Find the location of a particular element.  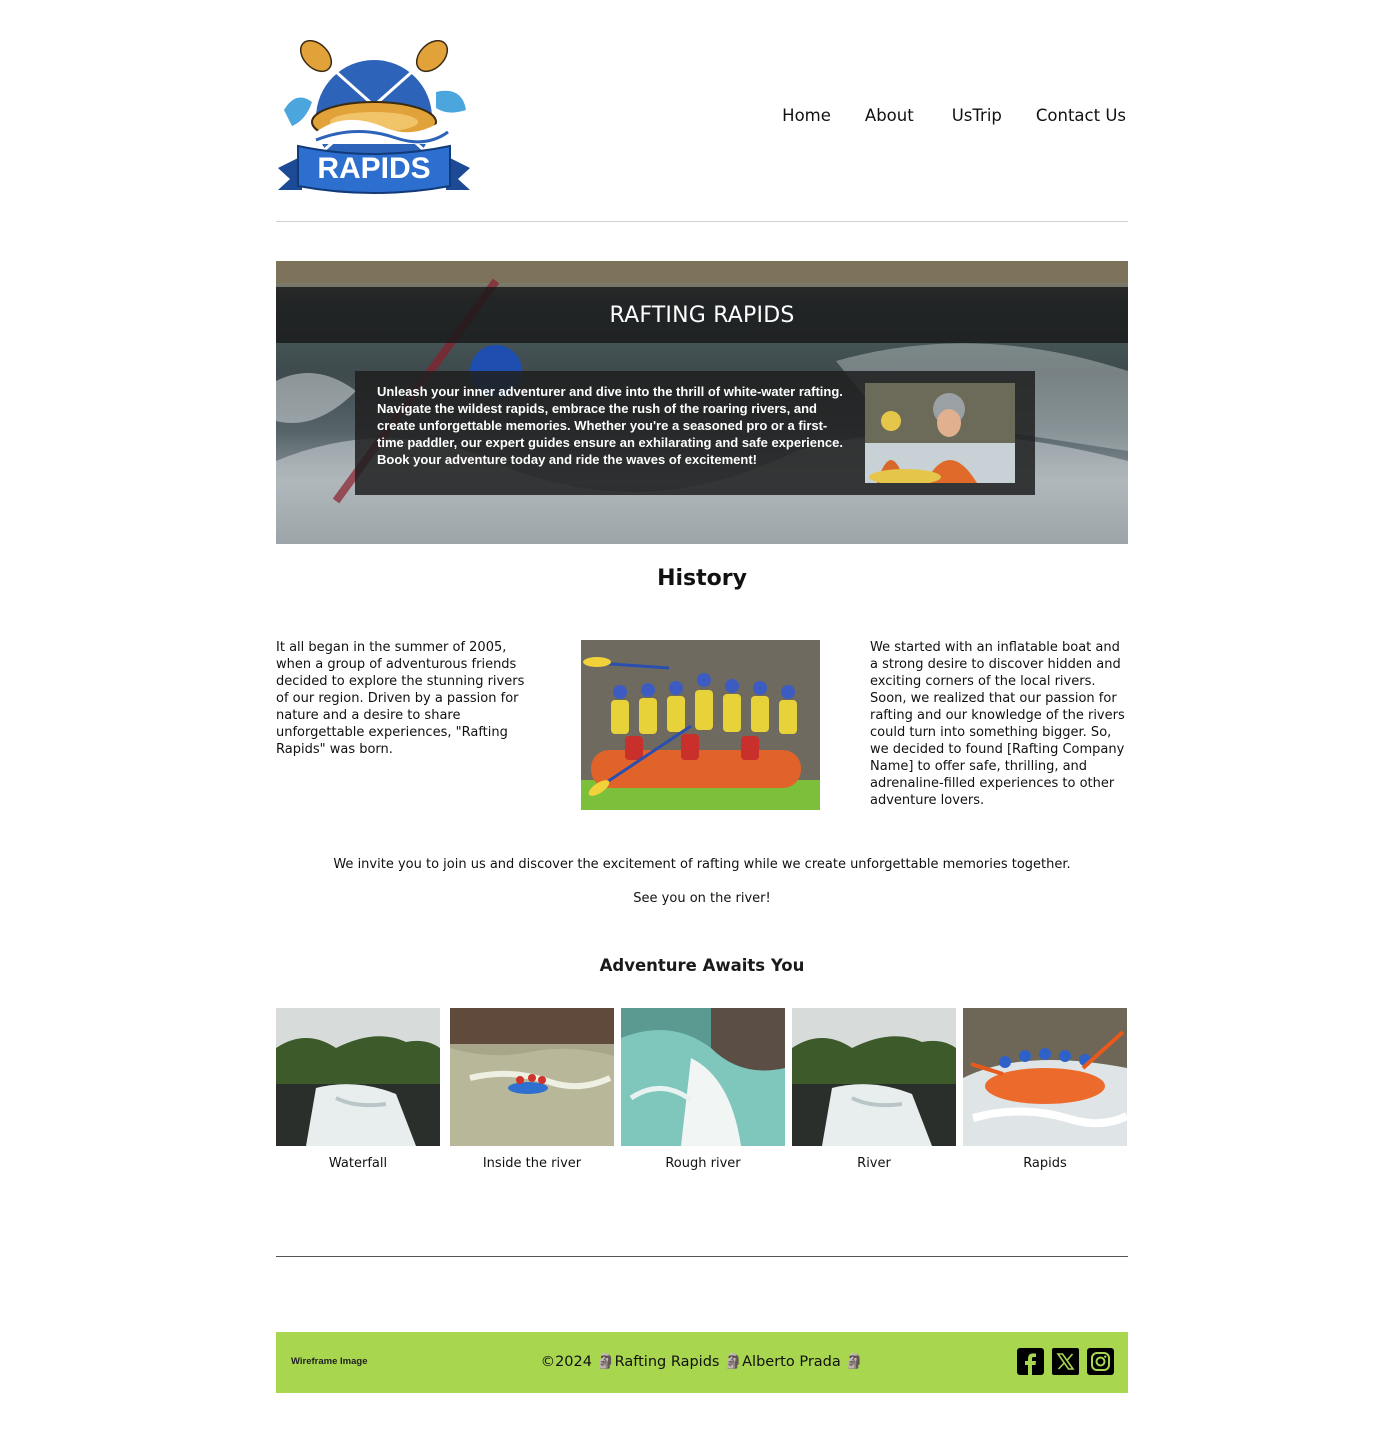

rough-river-image is located at coordinates (703, 1077).